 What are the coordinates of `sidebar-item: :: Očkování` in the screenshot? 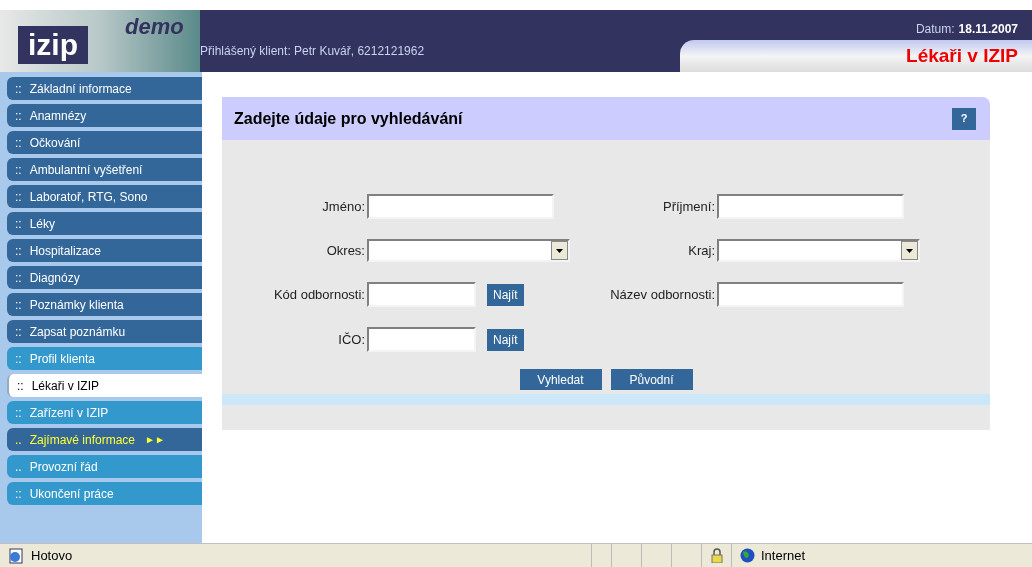 It's located at (104, 142).